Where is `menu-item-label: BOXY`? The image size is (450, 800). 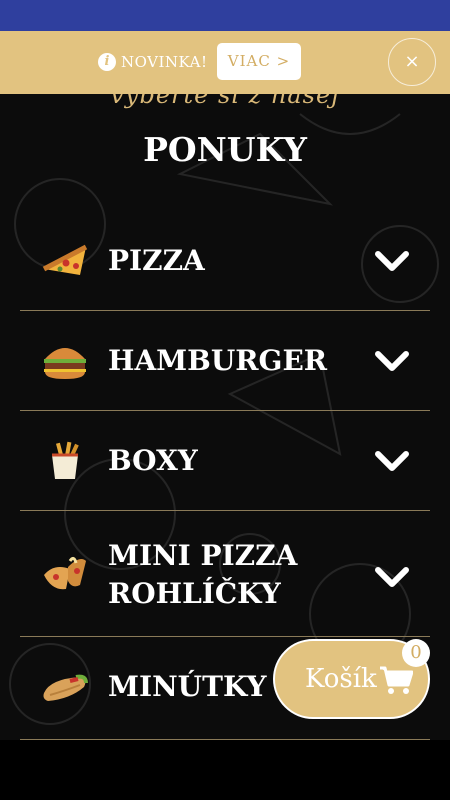
menu-item-label: BOXY is located at coordinates (153, 460).